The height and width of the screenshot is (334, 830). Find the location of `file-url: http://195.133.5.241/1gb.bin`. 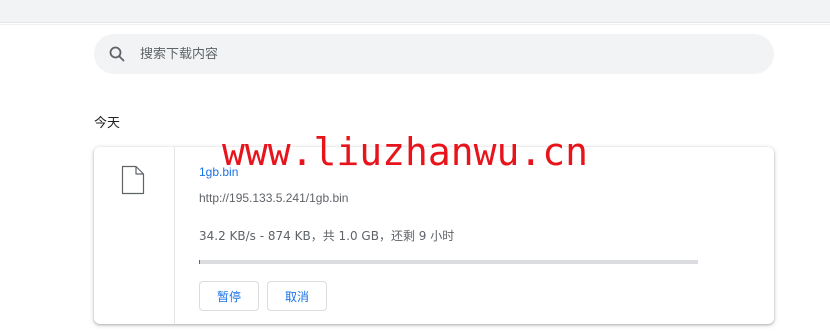

file-url: http://195.133.5.241/1gb.bin is located at coordinates (273, 198).